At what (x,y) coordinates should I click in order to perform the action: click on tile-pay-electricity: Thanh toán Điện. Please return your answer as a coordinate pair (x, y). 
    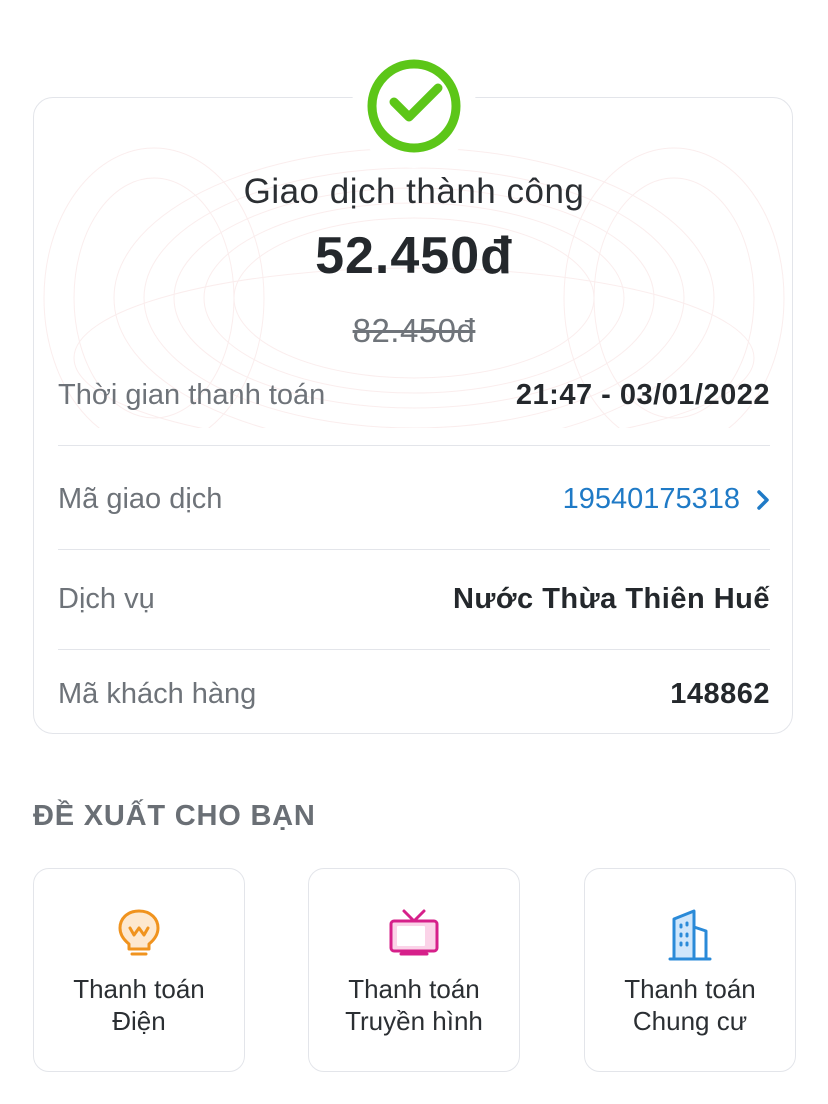
    Looking at the image, I should click on (139, 970).